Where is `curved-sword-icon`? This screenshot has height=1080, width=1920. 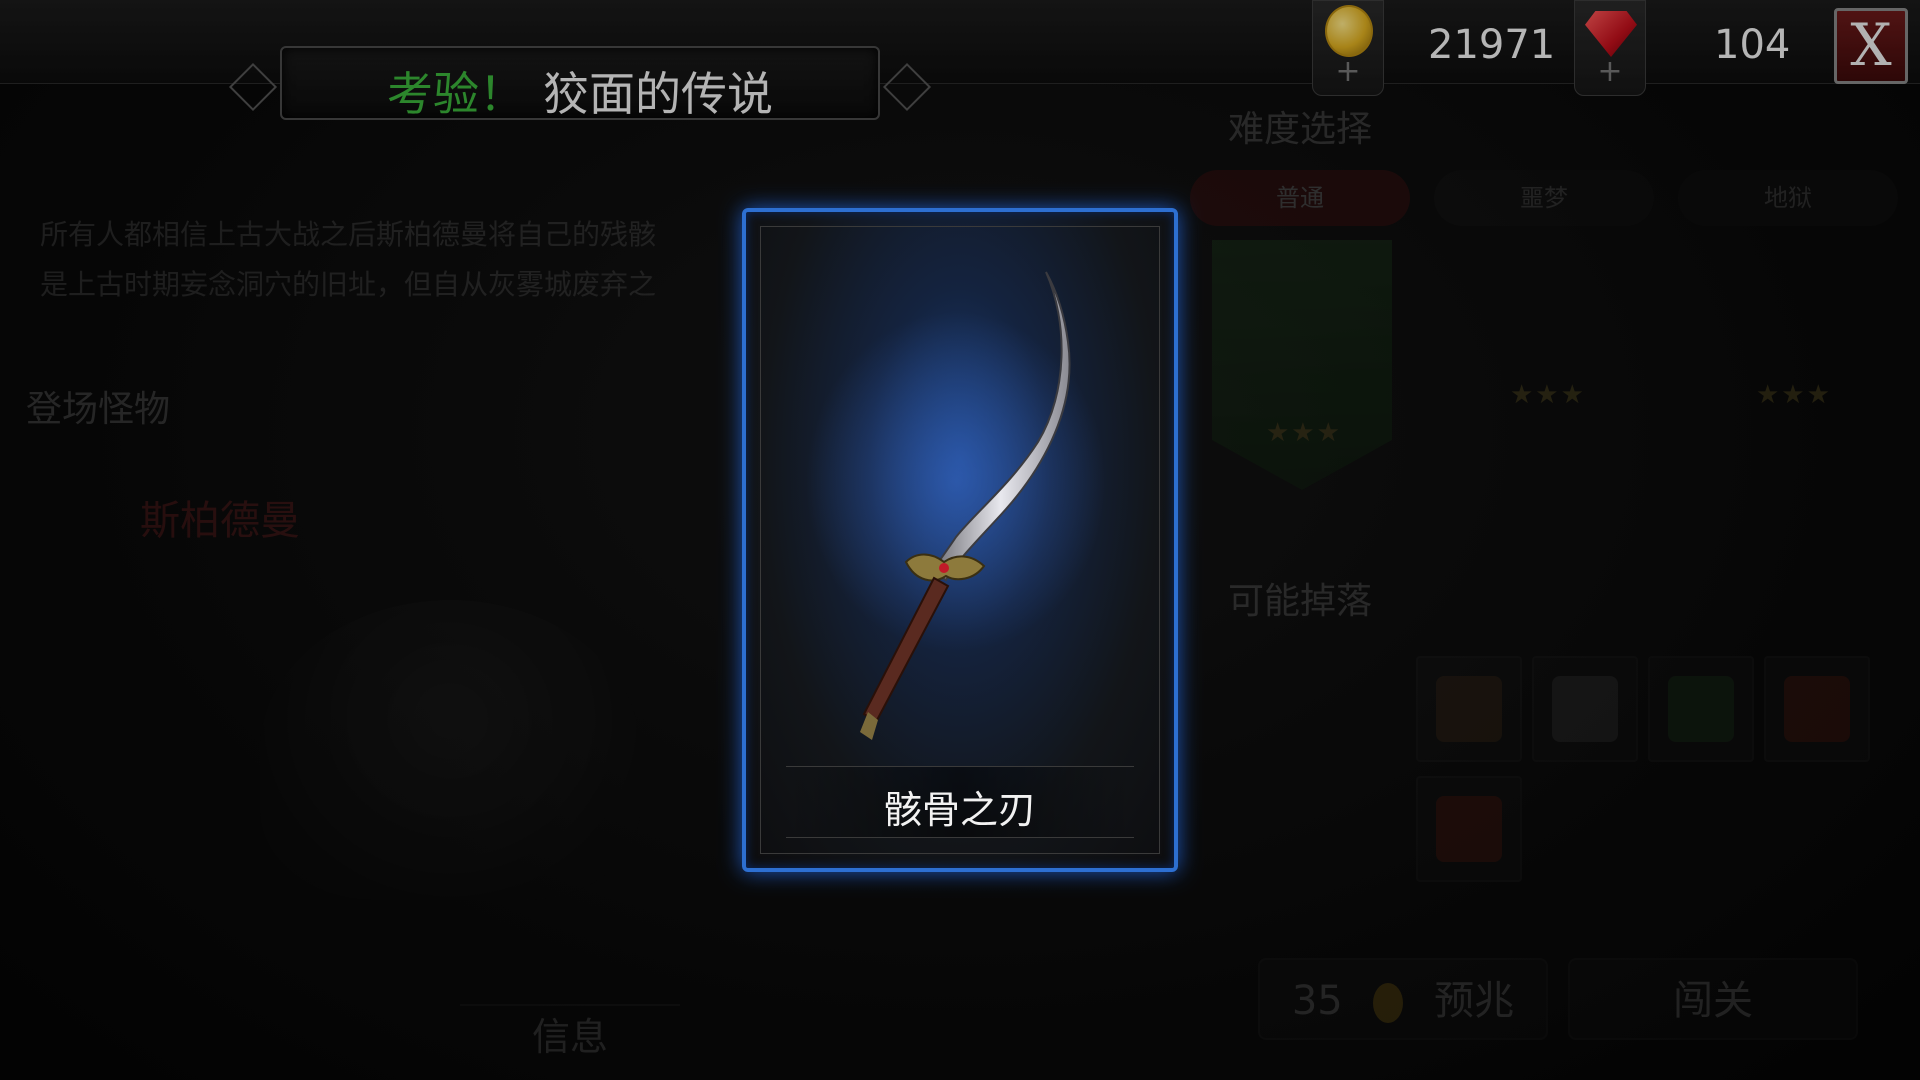 curved-sword-icon is located at coordinates (956, 505).